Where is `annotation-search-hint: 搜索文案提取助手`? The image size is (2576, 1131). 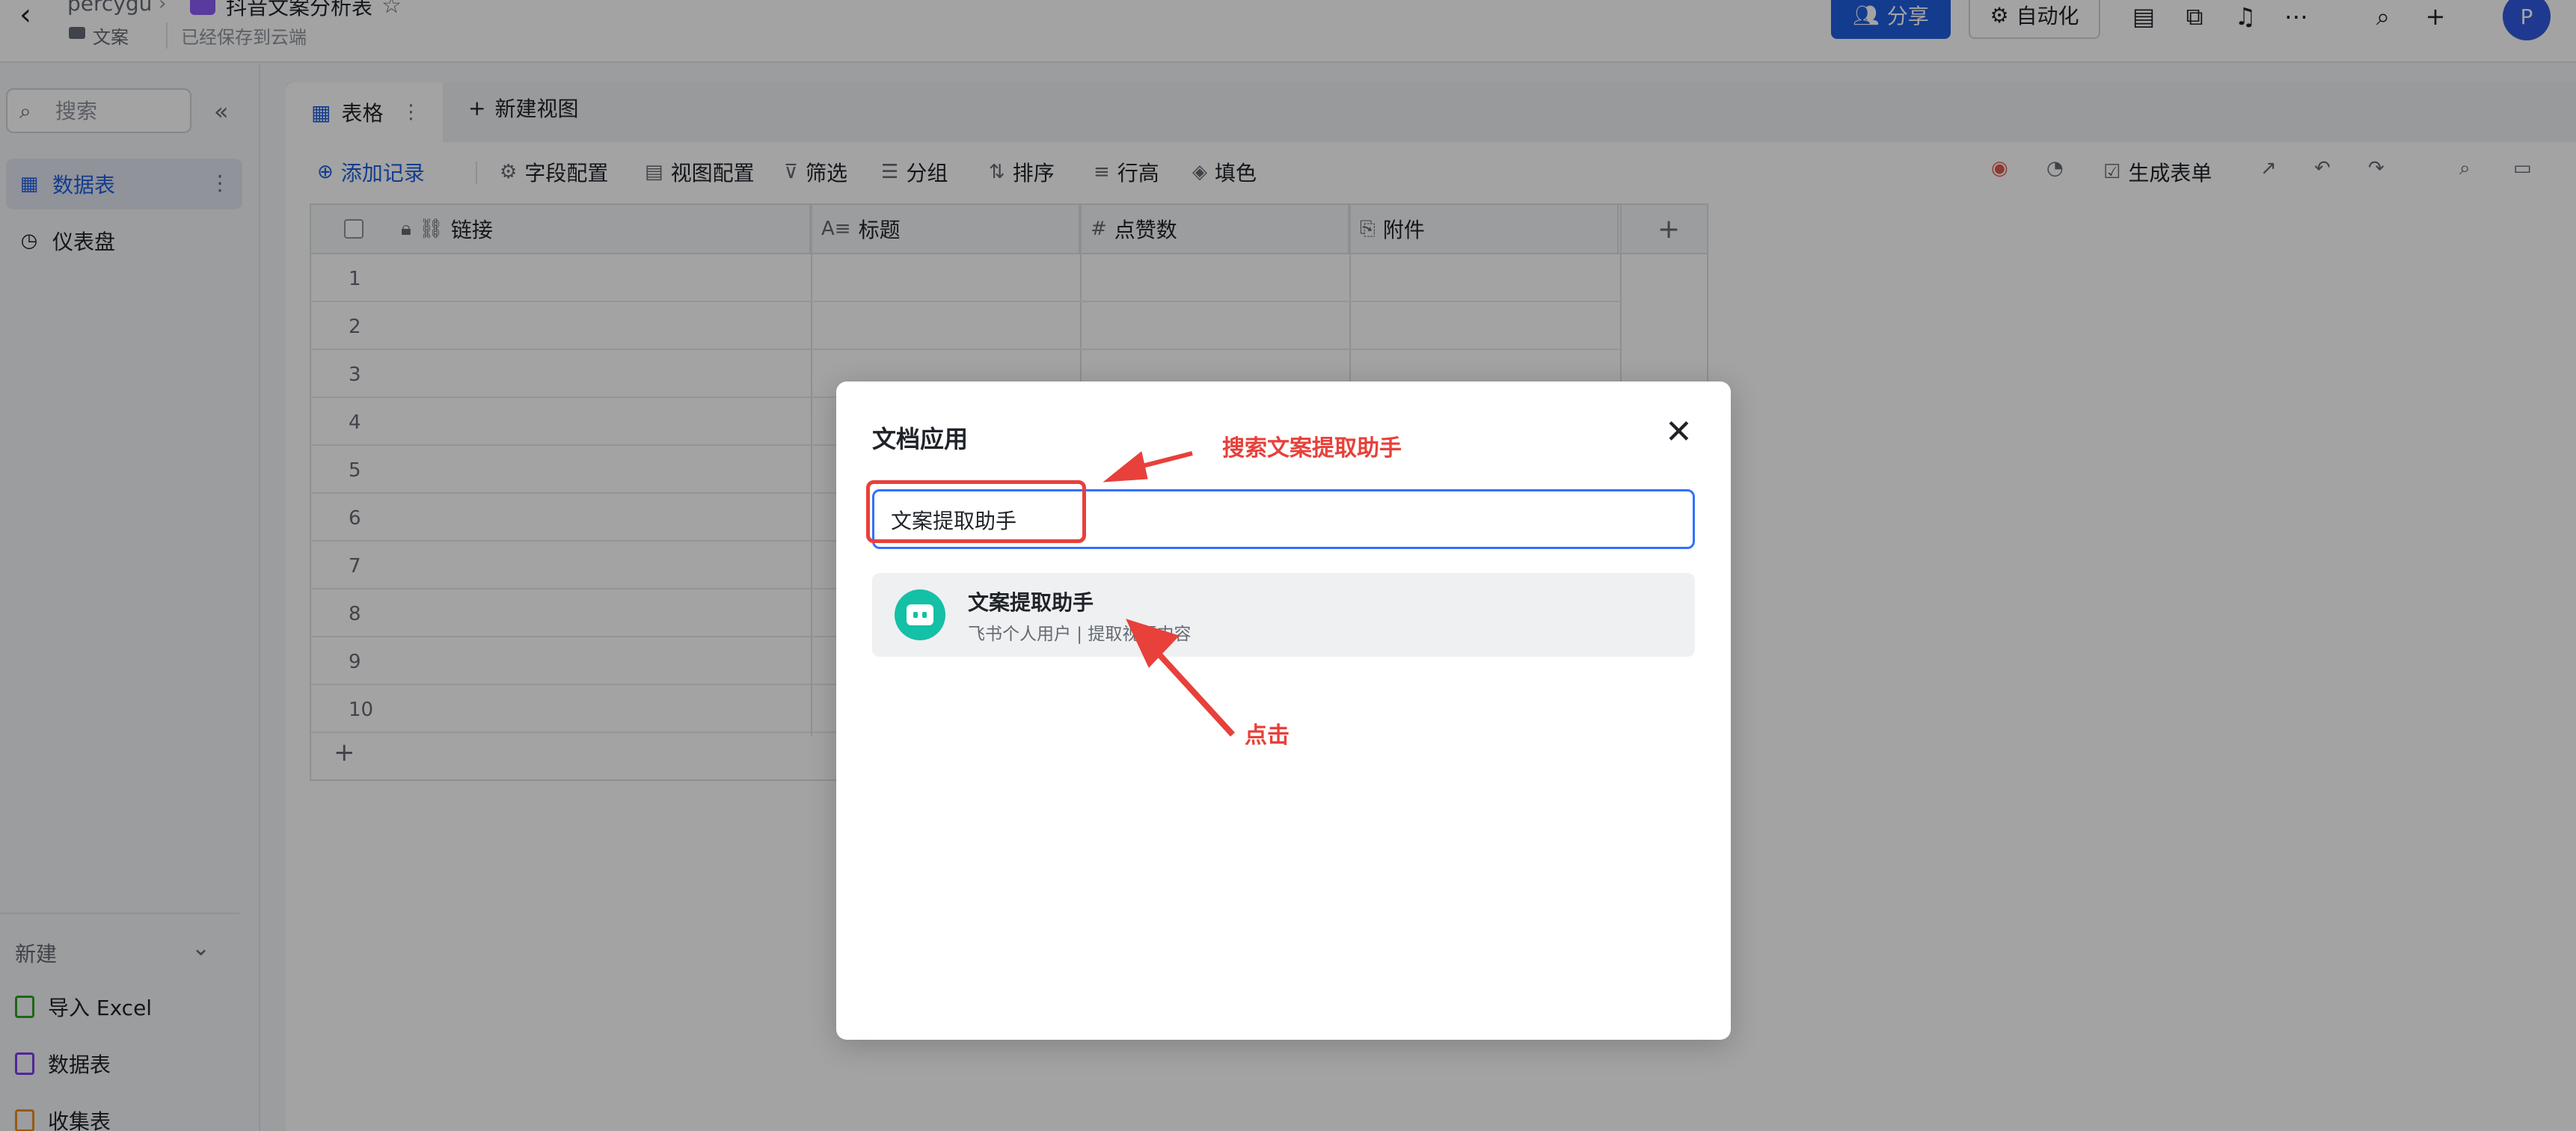
annotation-search-hint: 搜索文案提取助手 is located at coordinates (1312, 448).